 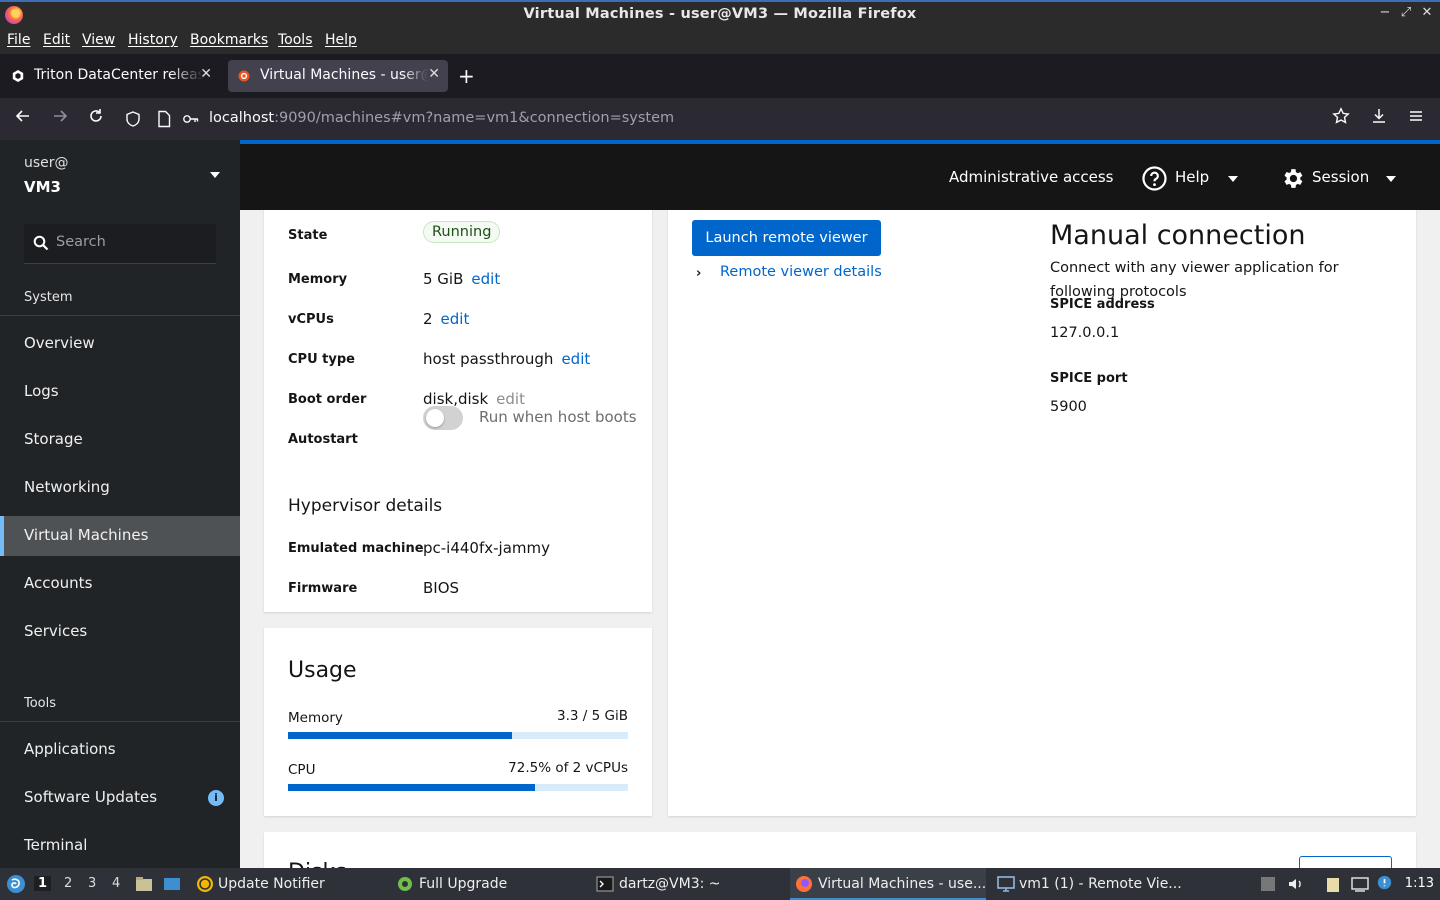 I want to click on key-icon, so click(x=191, y=121).